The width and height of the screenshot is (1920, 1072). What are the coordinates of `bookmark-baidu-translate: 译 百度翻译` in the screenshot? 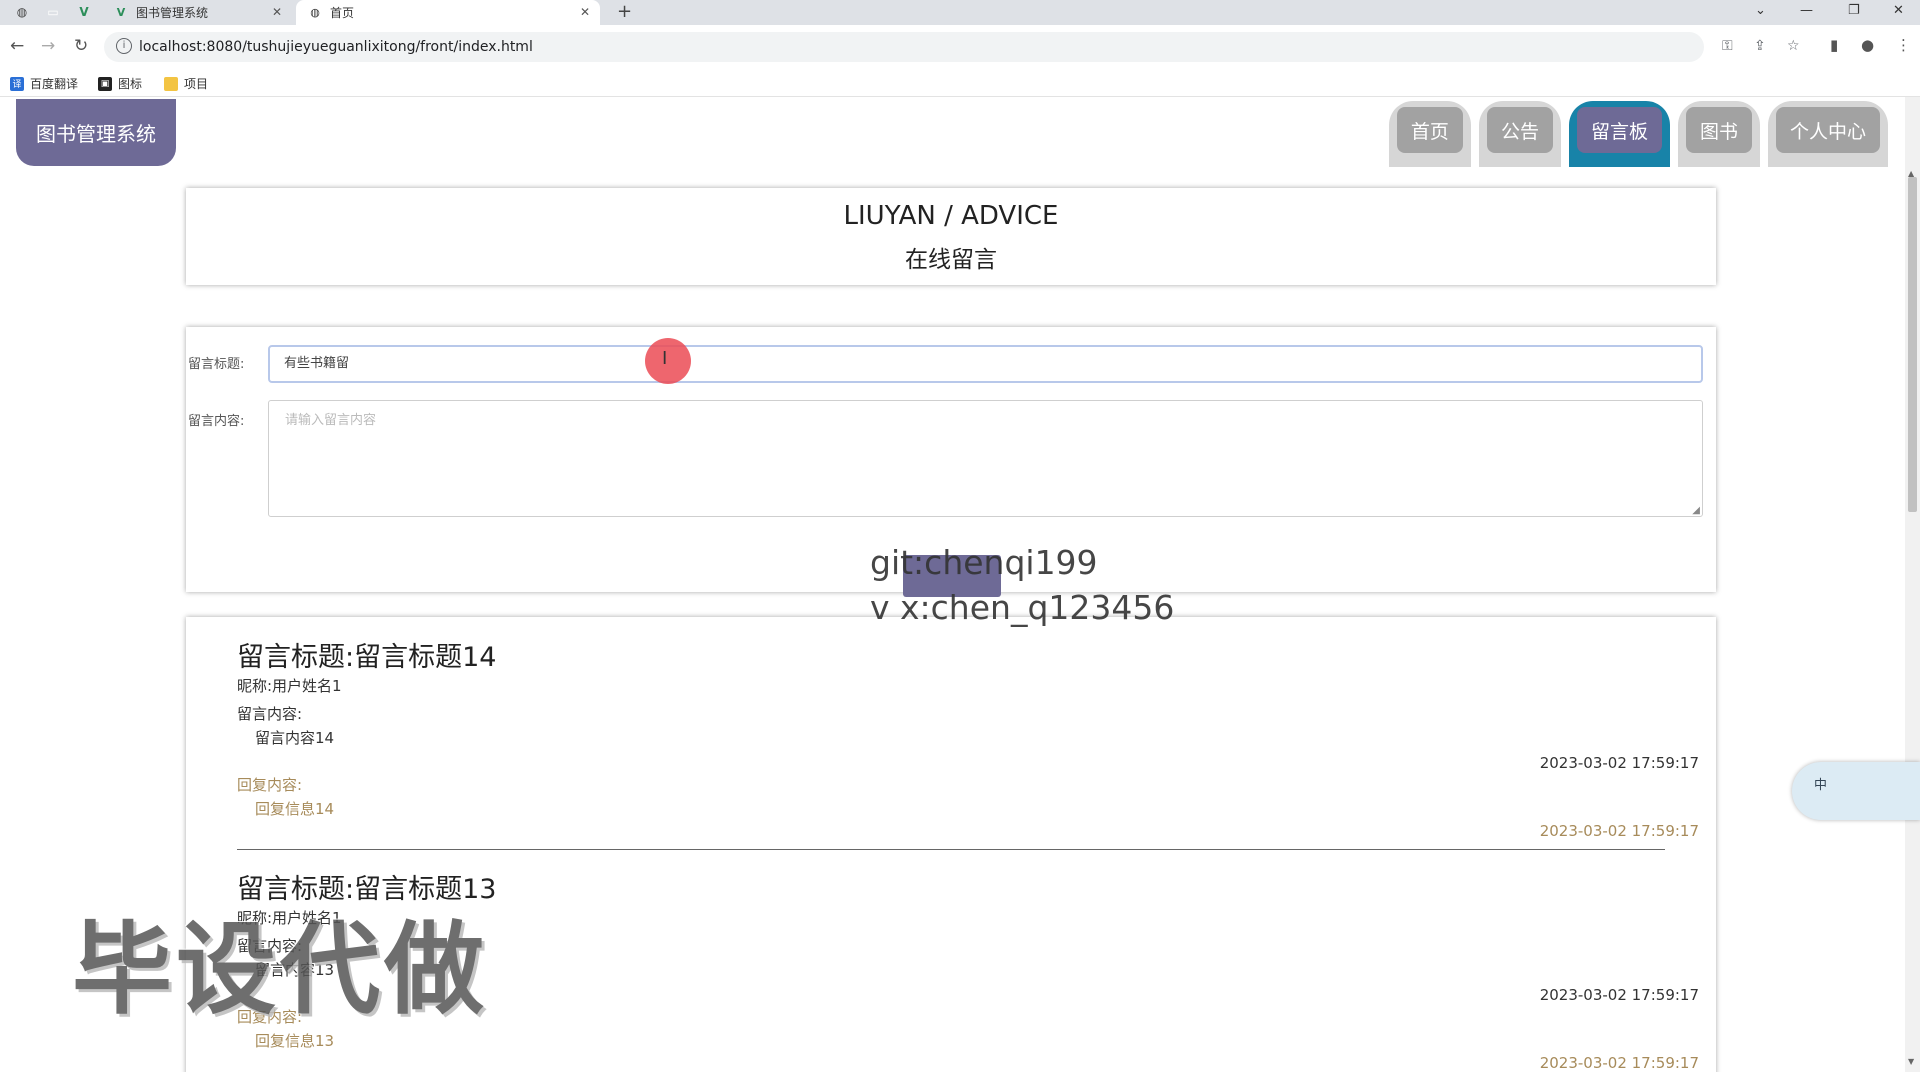 It's located at (44, 83).